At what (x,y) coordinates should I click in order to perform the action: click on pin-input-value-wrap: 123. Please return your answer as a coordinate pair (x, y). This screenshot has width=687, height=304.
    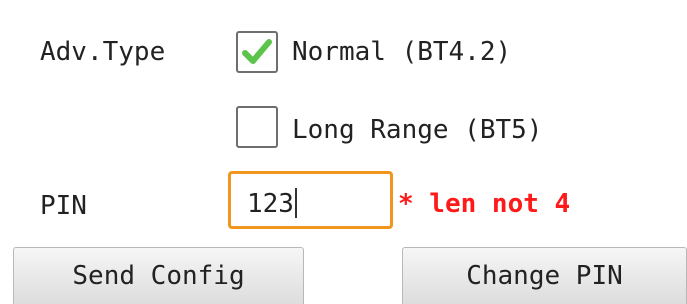
    Looking at the image, I should click on (272, 203).